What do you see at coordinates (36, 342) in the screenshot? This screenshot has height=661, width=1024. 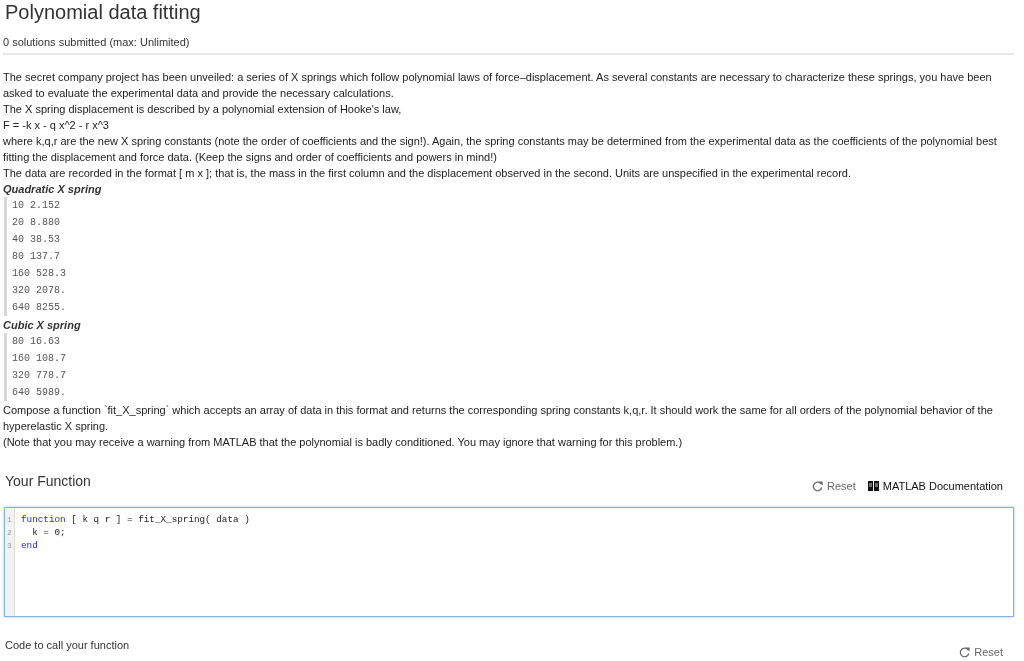 I see `data-line: 80 16.63` at bounding box center [36, 342].